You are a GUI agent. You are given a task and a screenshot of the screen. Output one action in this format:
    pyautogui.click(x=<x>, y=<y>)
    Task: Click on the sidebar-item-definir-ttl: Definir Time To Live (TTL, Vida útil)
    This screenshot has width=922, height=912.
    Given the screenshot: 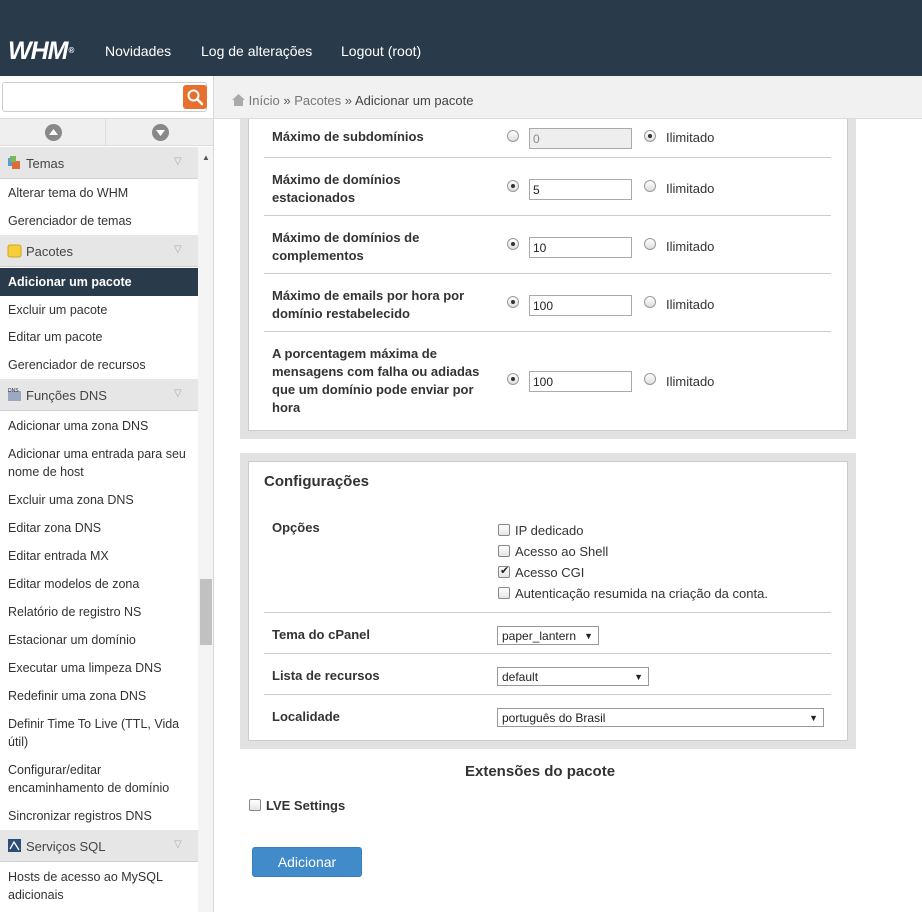 What is the action you would take?
    pyautogui.click(x=96, y=733)
    